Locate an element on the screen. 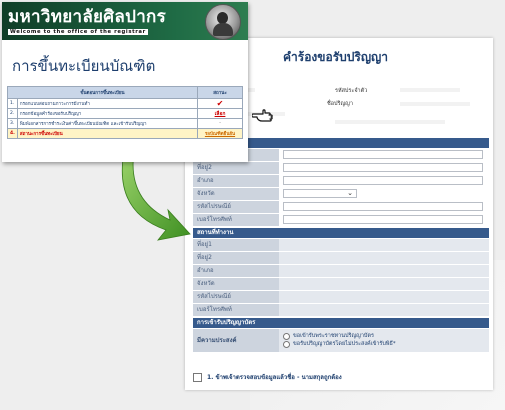 Image resolution: width=505 pixels, height=410 pixels. step-status-cell: ✔ is located at coordinates (220, 103).